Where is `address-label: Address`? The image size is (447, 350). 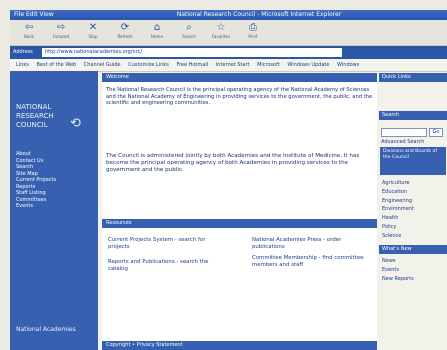
address-label: Address is located at coordinates (23, 52).